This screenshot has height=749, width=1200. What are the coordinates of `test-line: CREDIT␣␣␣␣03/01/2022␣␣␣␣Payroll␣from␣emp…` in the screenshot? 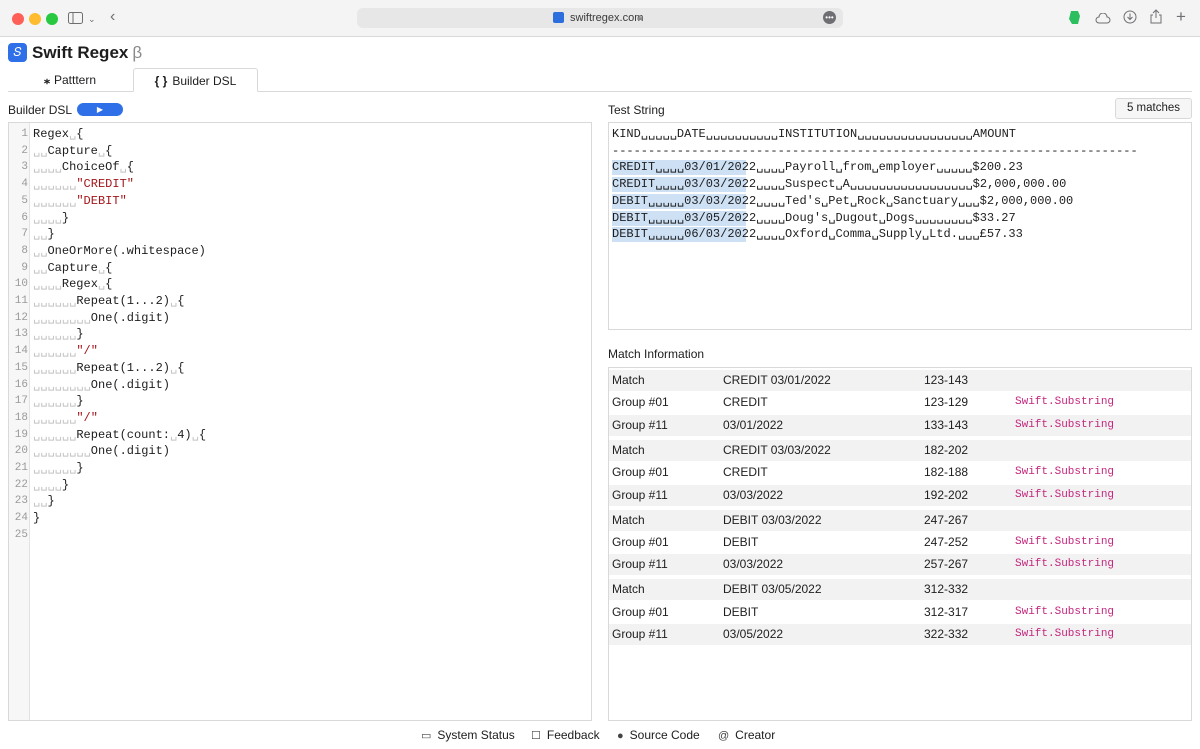 It's located at (817, 167).